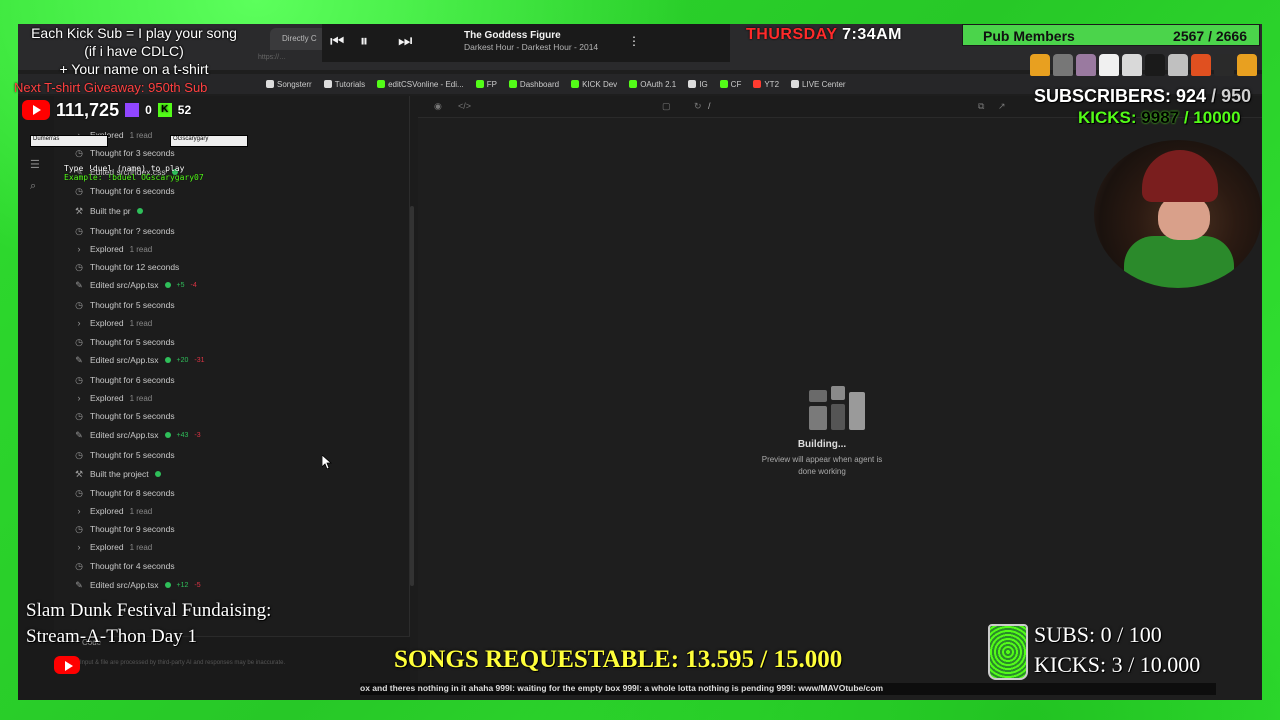 This screenshot has height=720, width=1280. What do you see at coordinates (135, 285) in the screenshot?
I see `activity-step: ✎ Edited src/App.tsx +5 -4` at bounding box center [135, 285].